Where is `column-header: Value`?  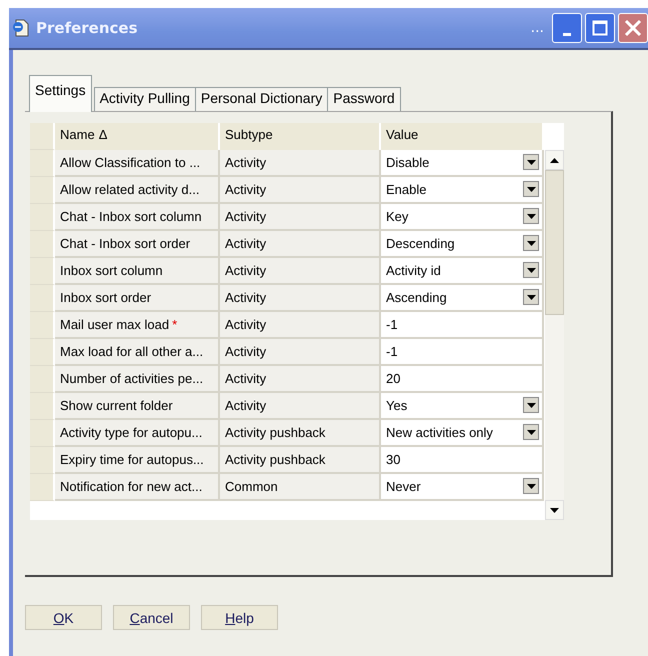
column-header: Value is located at coordinates (462, 136).